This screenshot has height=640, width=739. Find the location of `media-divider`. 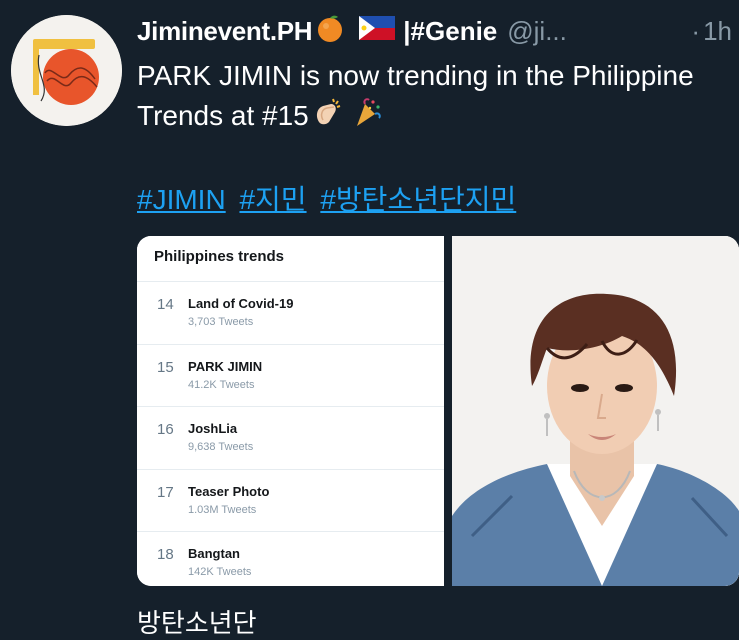

media-divider is located at coordinates (448, 411).